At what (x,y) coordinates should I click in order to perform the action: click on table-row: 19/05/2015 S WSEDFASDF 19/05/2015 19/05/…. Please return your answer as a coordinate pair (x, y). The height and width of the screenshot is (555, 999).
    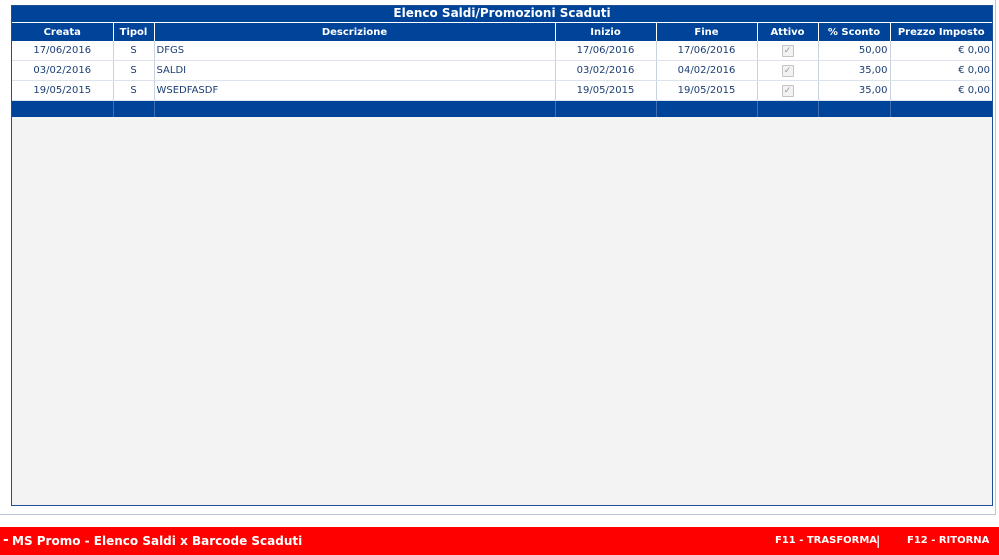
    Looking at the image, I should click on (502, 90).